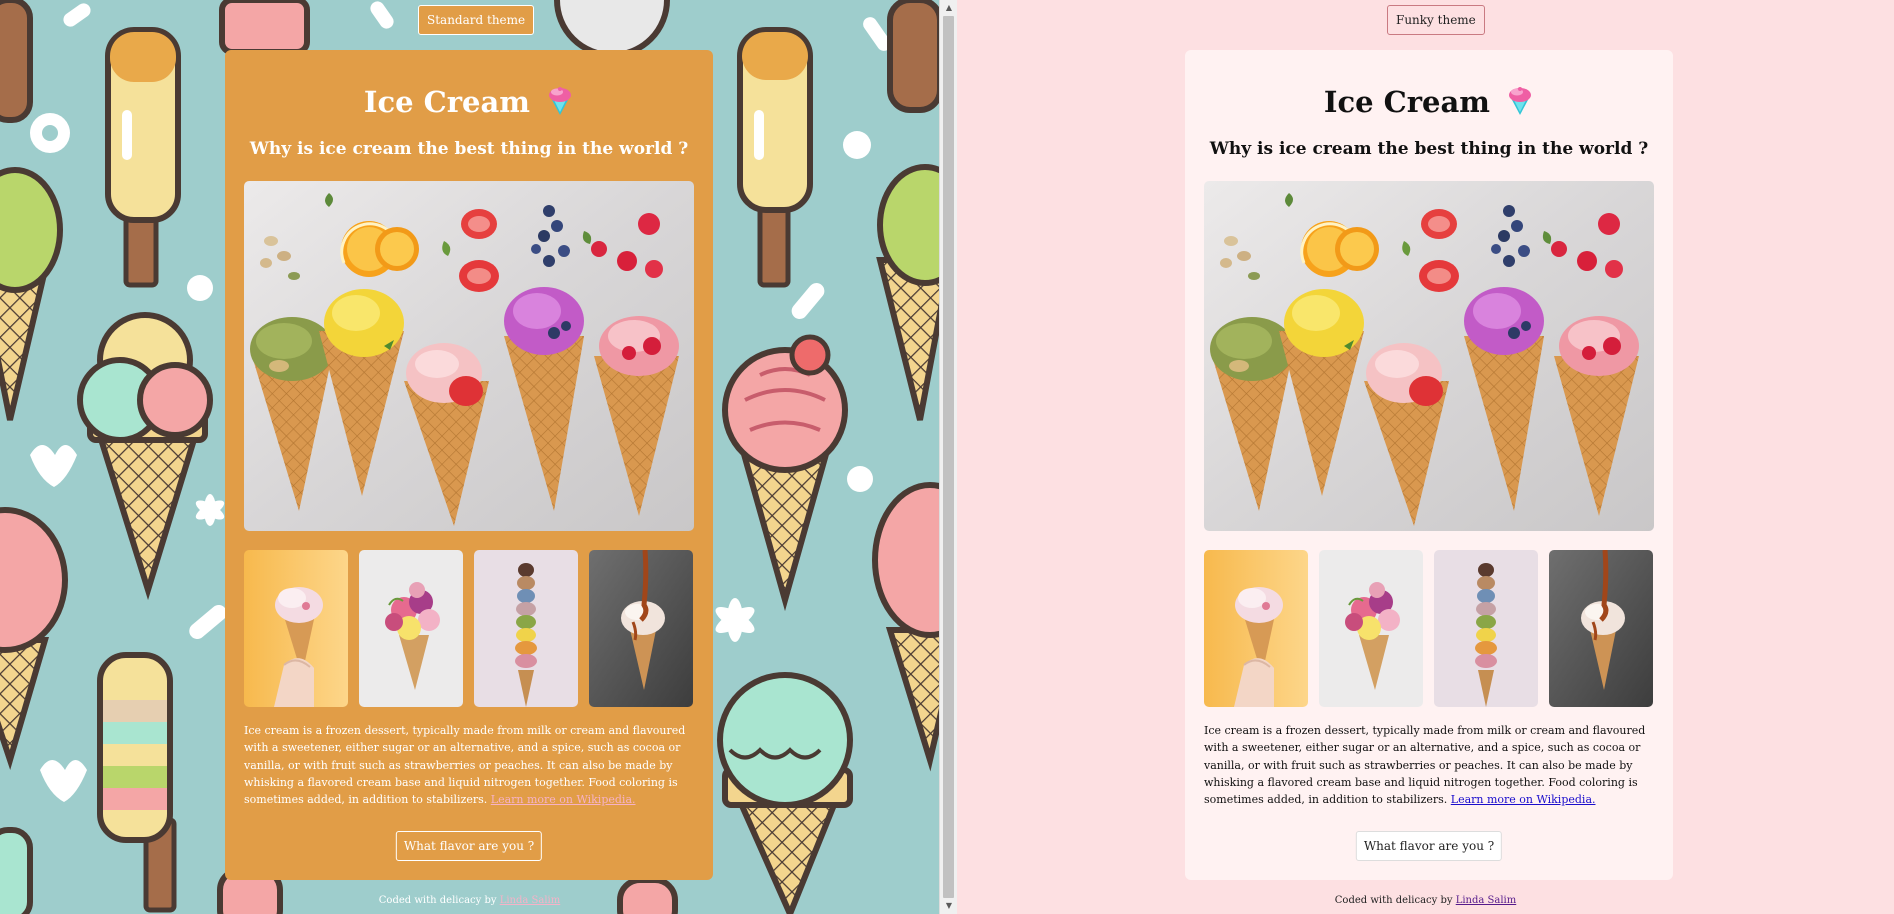 This screenshot has height=914, width=1894. I want to click on scrollbar-thumb, so click(948, 457).